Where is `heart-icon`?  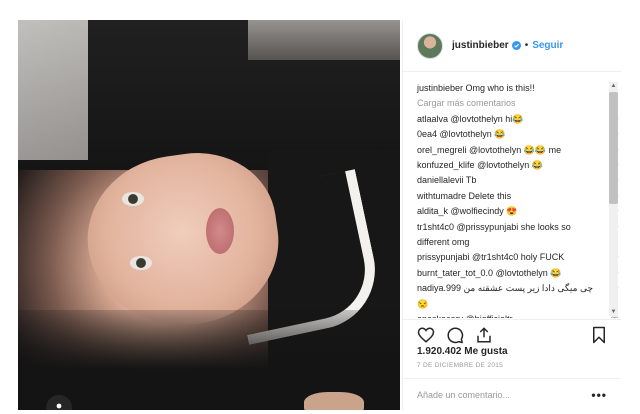
heart-icon is located at coordinates (426, 335).